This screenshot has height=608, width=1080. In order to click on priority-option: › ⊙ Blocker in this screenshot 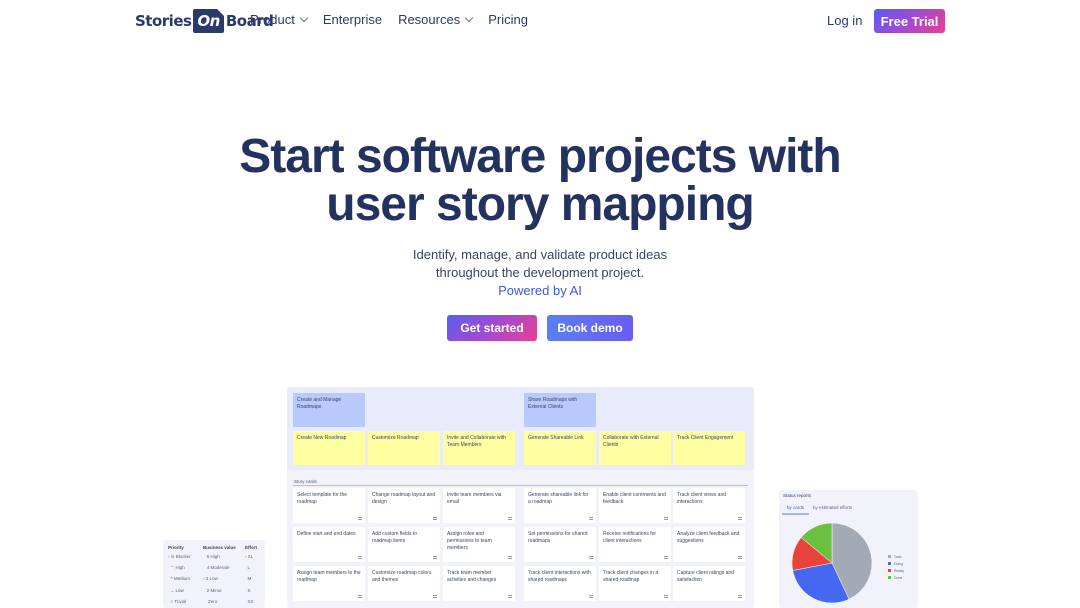, I will do `click(179, 556)`.